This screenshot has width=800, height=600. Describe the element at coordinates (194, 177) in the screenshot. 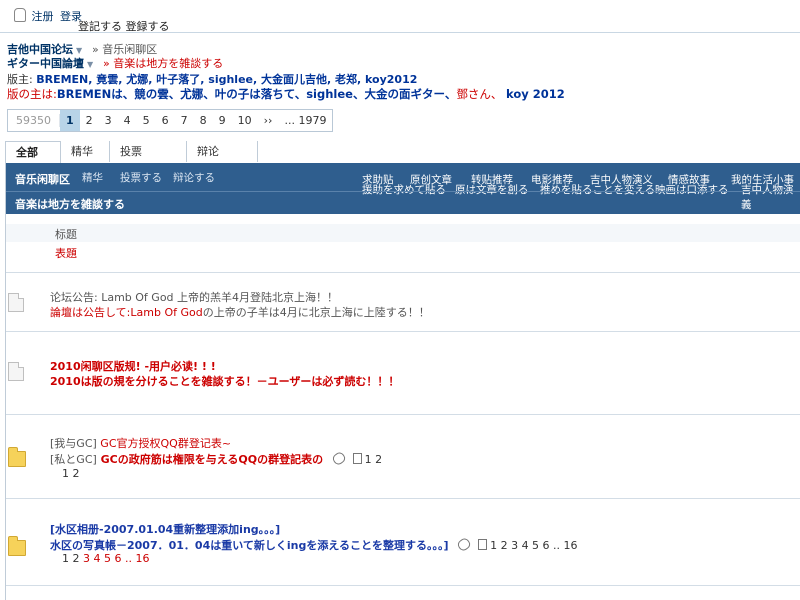

I see `filter-debate: 辩论する` at that location.